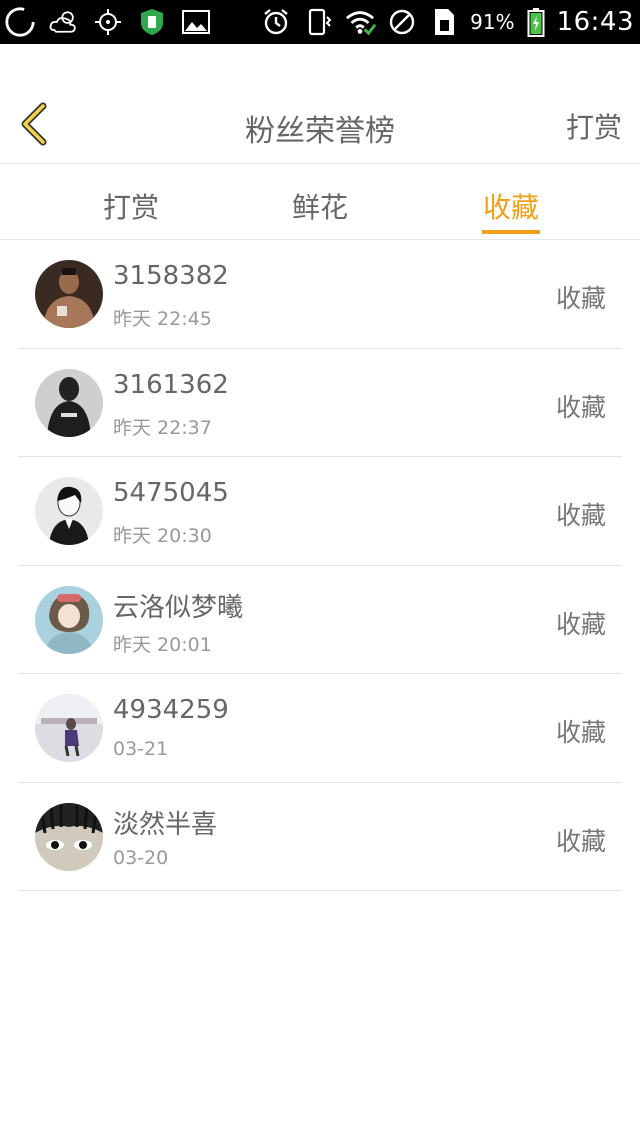 This screenshot has width=640, height=1138. What do you see at coordinates (162, 644) in the screenshot?
I see `list-item-time: 昨天 20:01` at bounding box center [162, 644].